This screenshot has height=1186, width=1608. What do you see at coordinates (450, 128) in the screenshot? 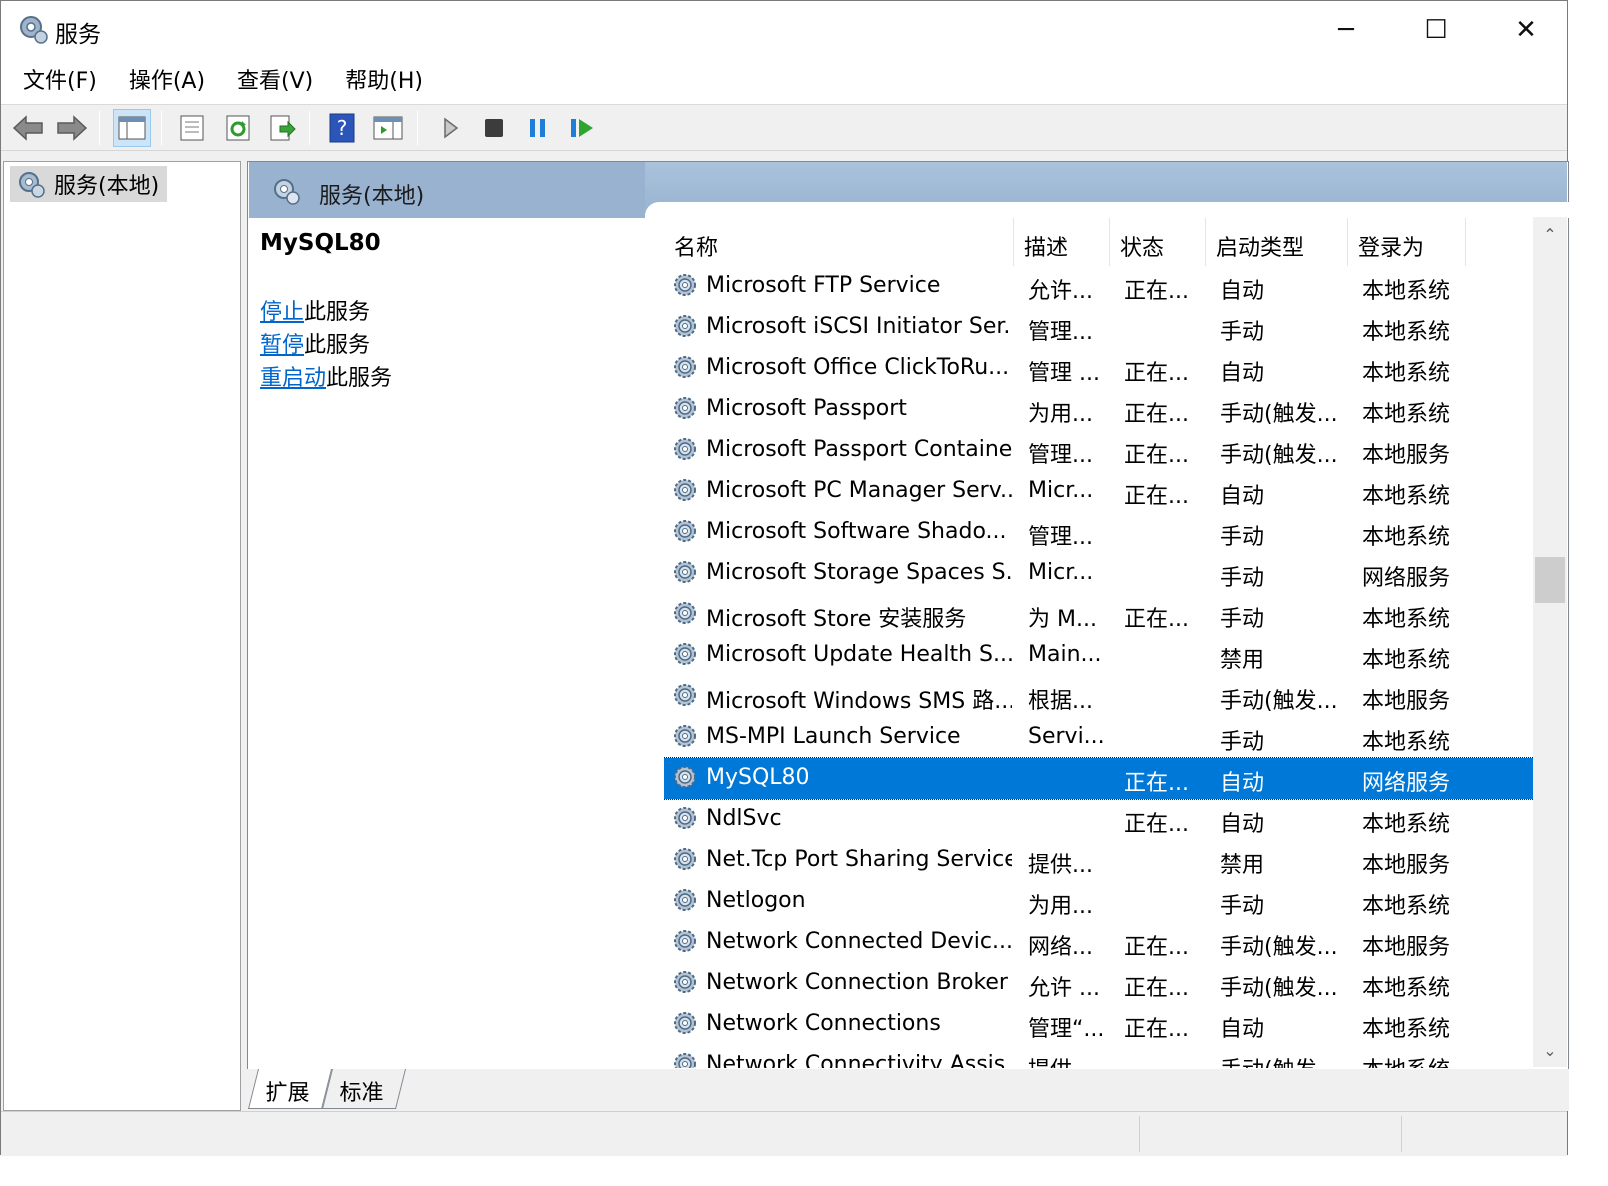
I see `start-service-button` at bounding box center [450, 128].